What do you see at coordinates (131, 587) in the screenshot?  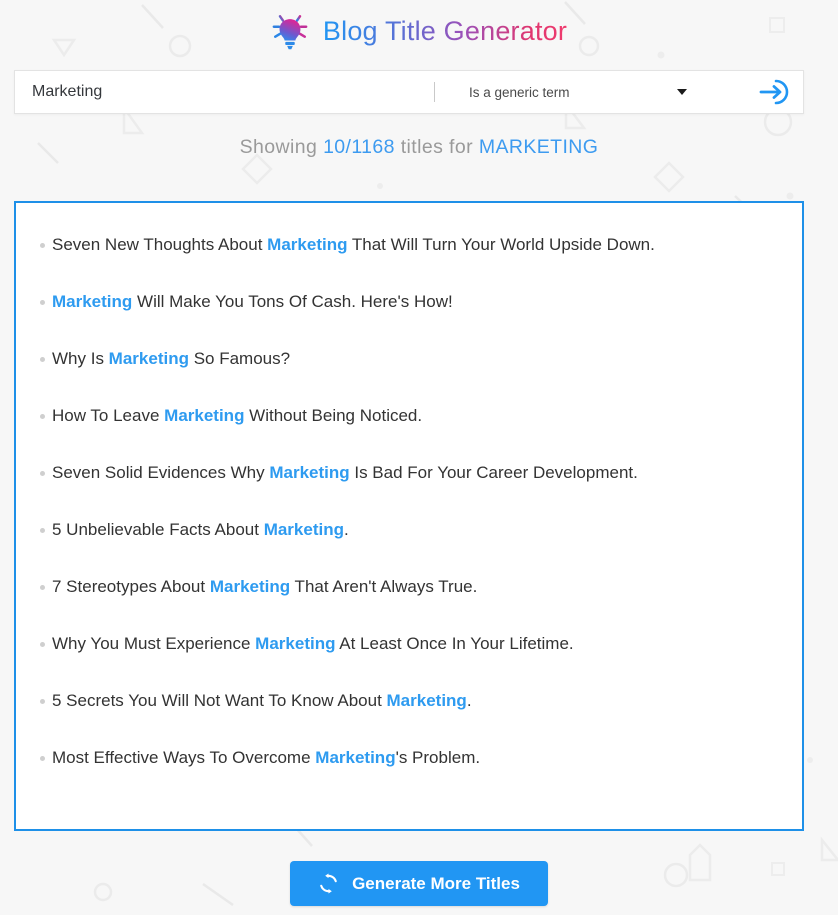 I see `title-text-before: 7 Stereotypes About` at bounding box center [131, 587].